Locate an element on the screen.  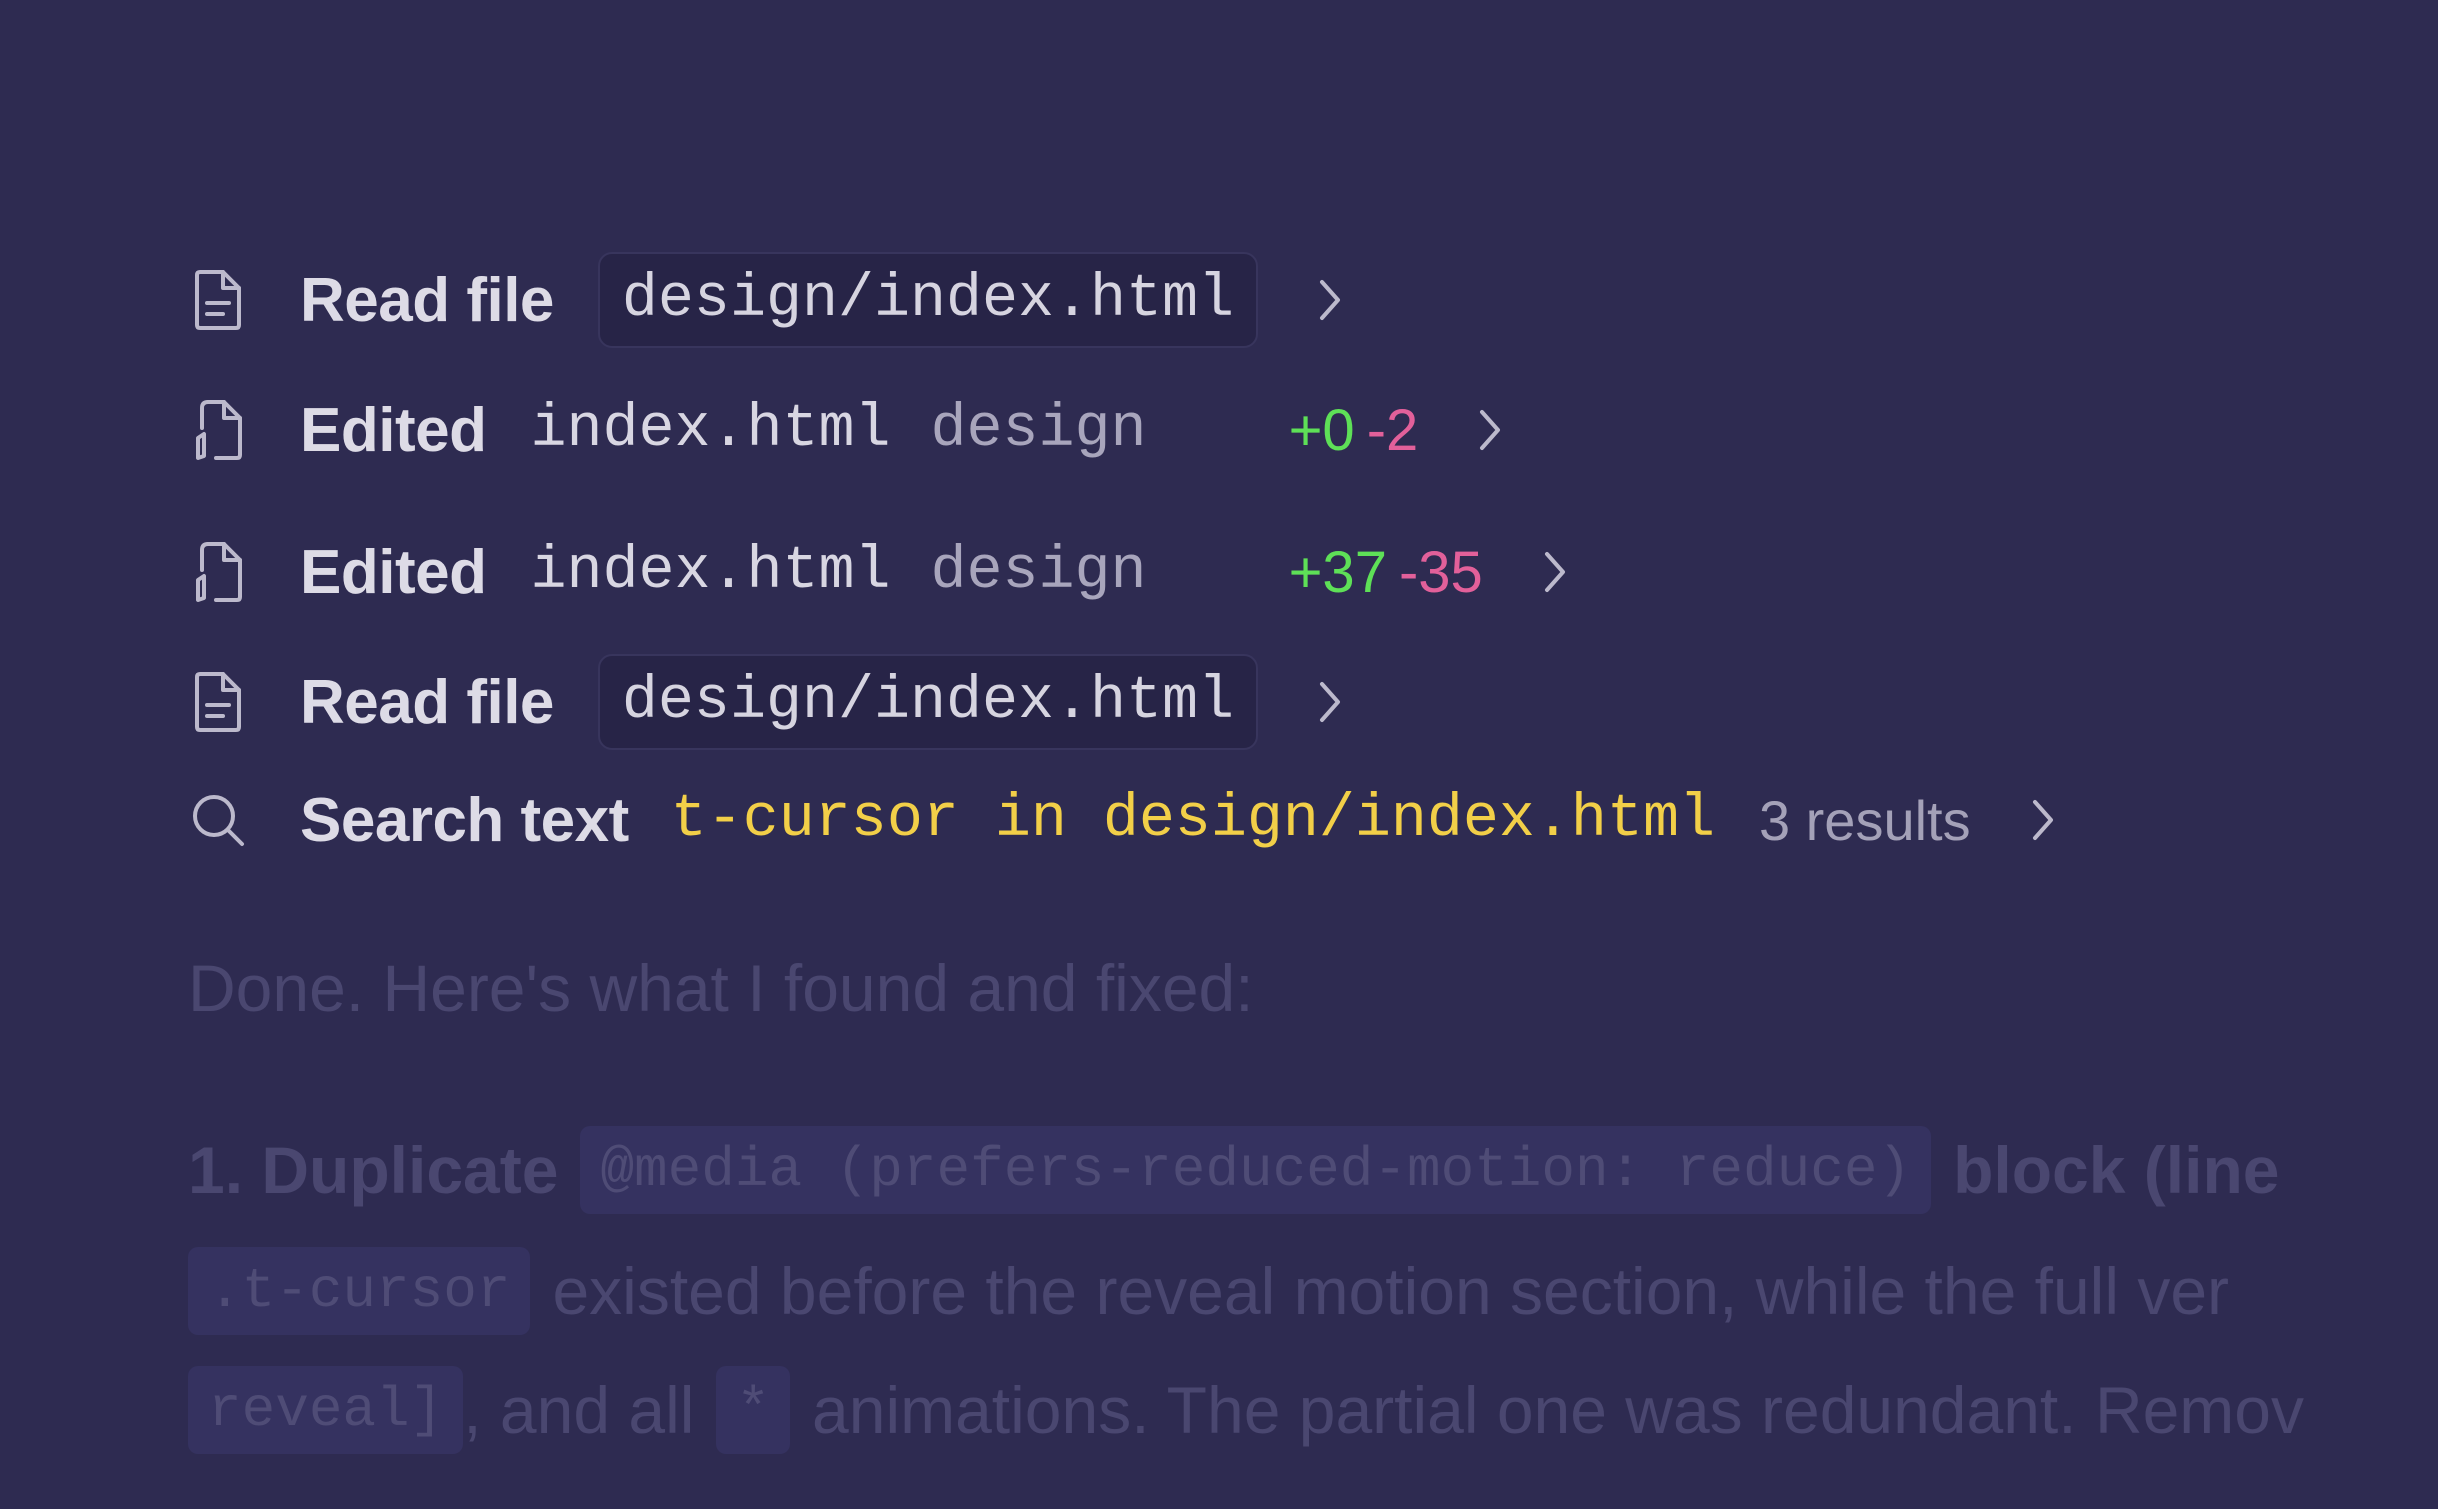
item-prefix: 1. Duplicate is located at coordinates (373, 1170).